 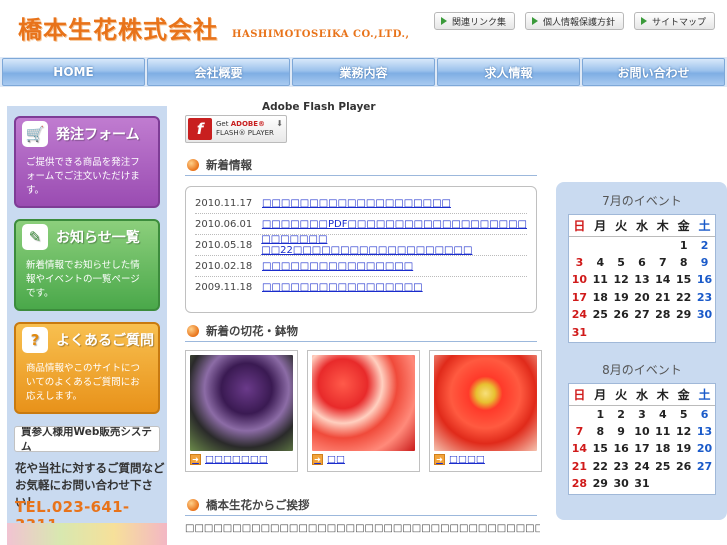 I want to click on calendar-day: 7, so click(x=579, y=431).